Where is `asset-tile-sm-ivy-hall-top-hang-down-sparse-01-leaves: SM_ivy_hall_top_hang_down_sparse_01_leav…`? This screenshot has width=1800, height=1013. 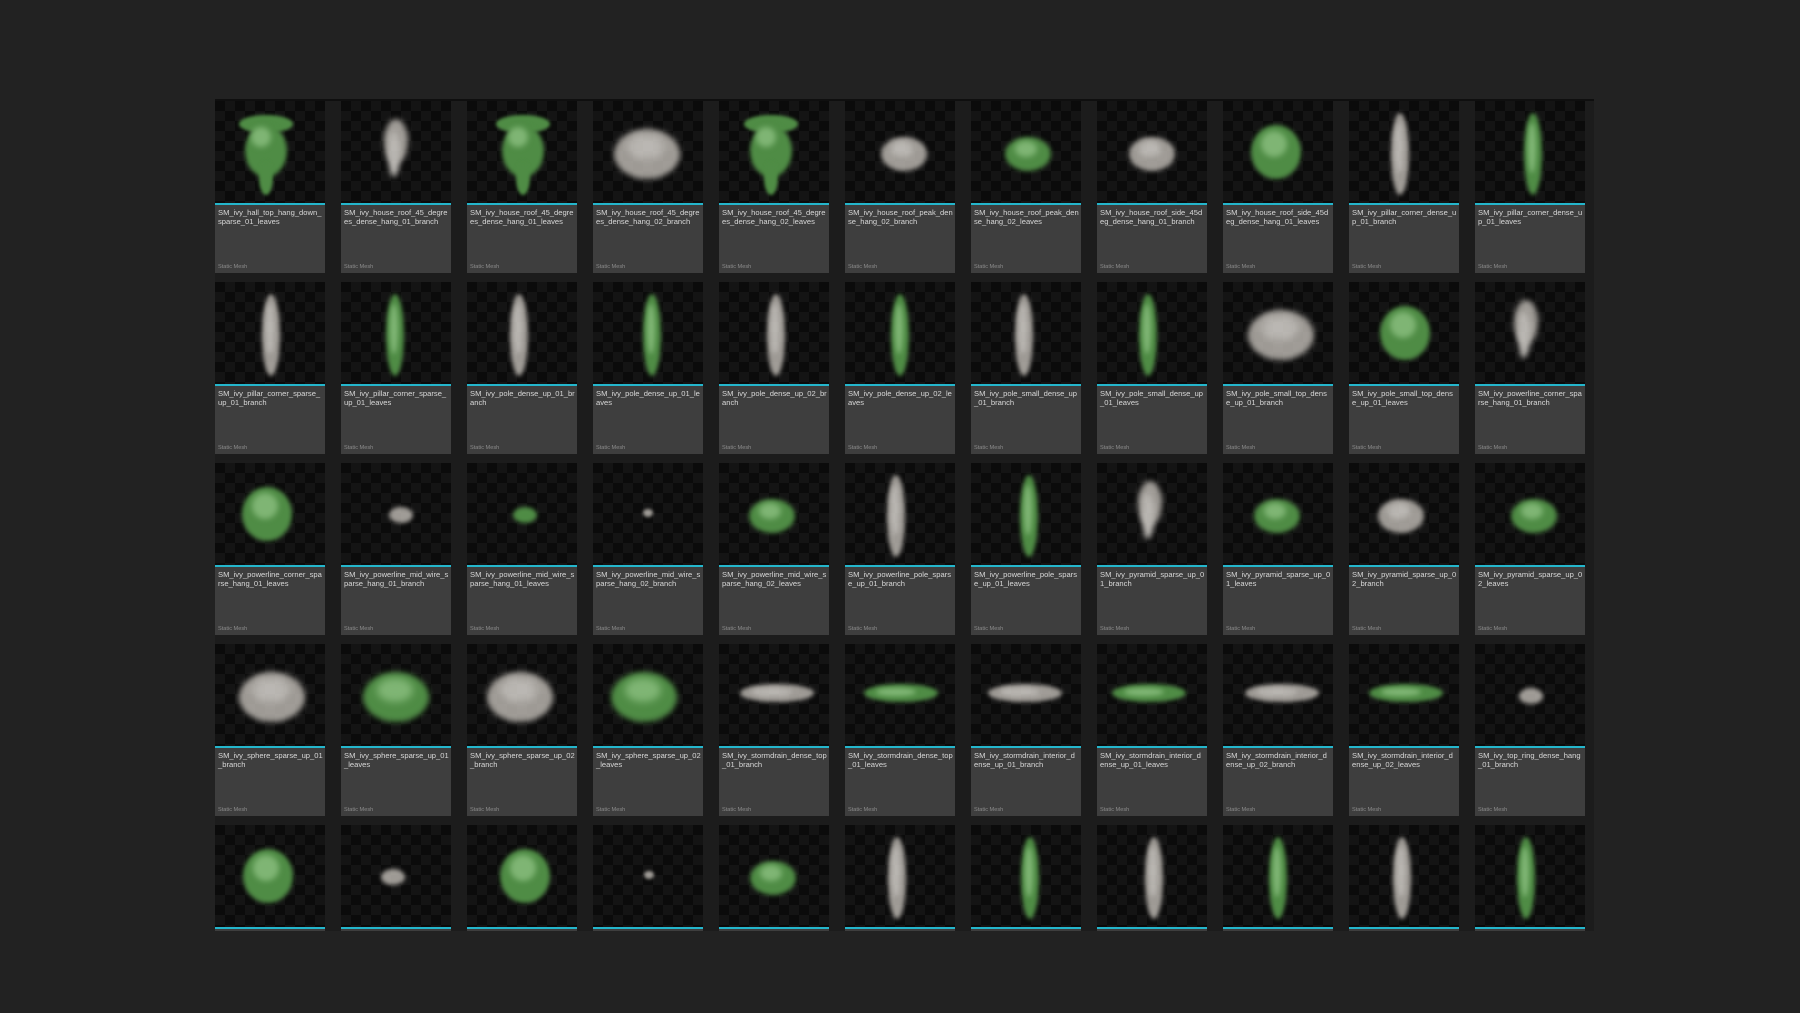
asset-tile-sm-ivy-hall-top-hang-down-sparse-01-leaves: SM_ivy_hall_top_hang_down_sparse_01_leav… is located at coordinates (270, 187).